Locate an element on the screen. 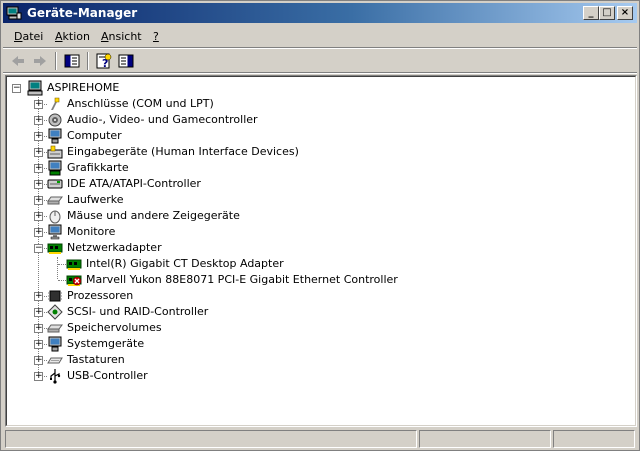 This screenshot has height=451, width=640. mouse-icon is located at coordinates (55, 217).